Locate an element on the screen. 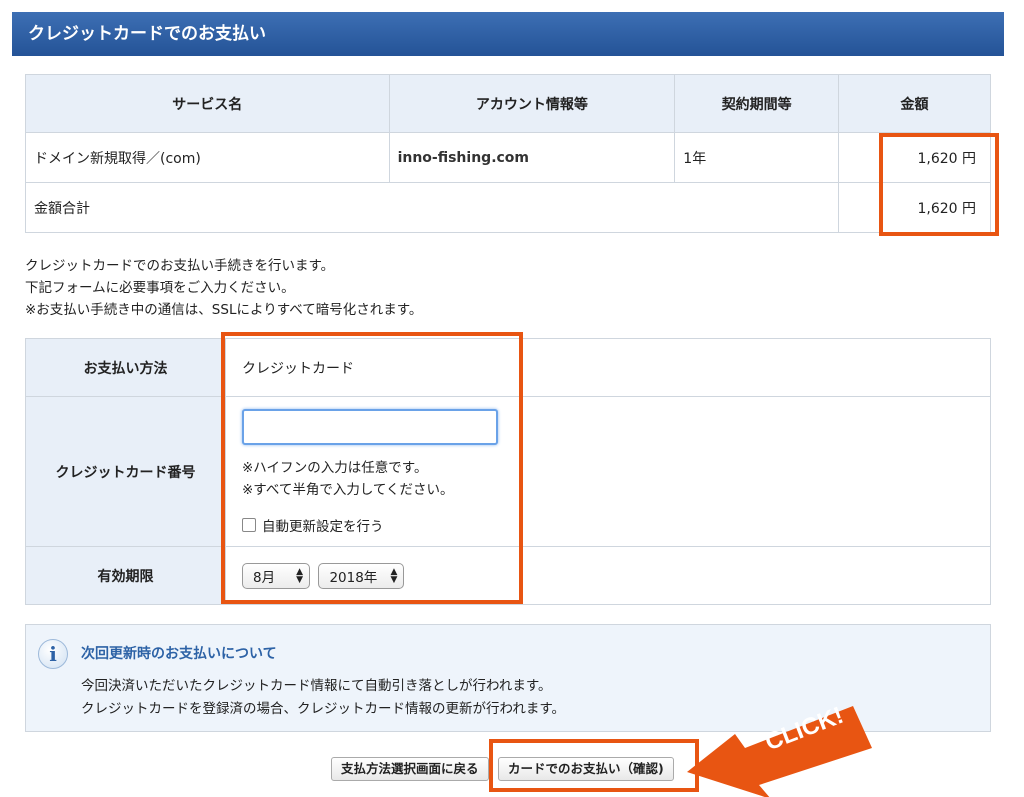 The width and height of the screenshot is (1024, 797). expiry-year-select: 2018年 ▲ ▼ is located at coordinates (361, 575).